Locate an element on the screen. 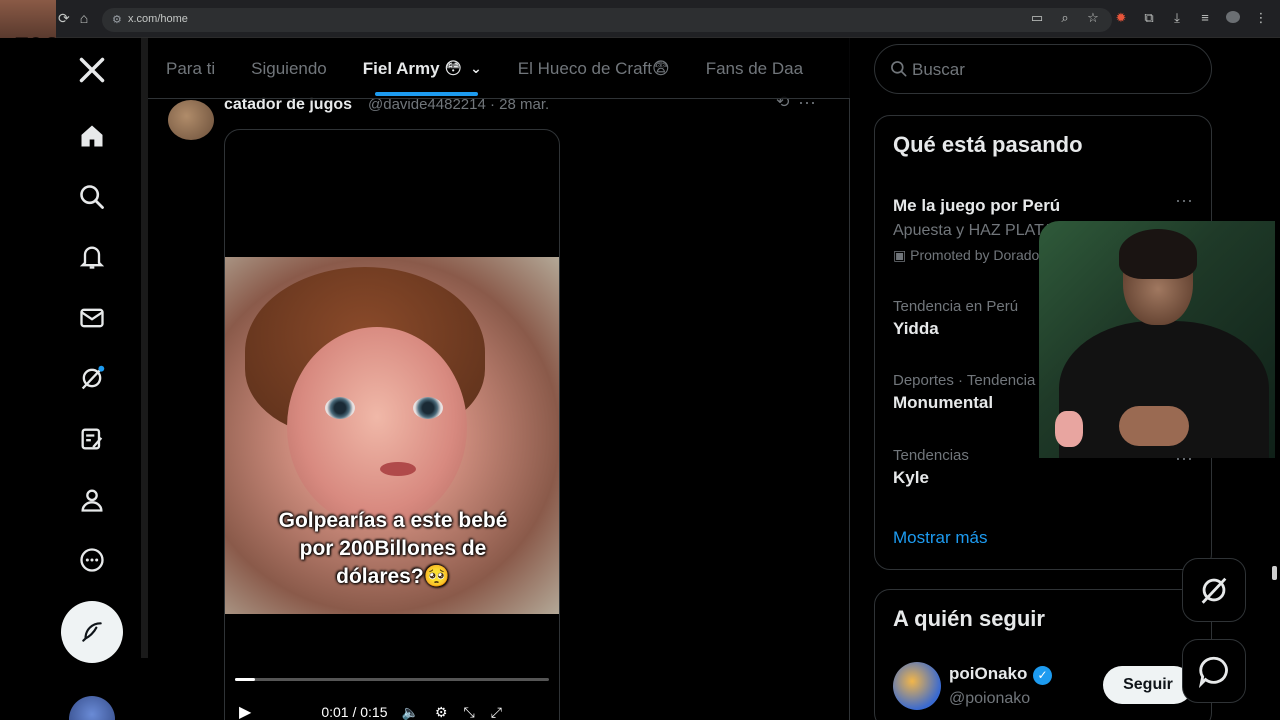 The image size is (1280, 720). thumbnail-eye-left is located at coordinates (340, 408).